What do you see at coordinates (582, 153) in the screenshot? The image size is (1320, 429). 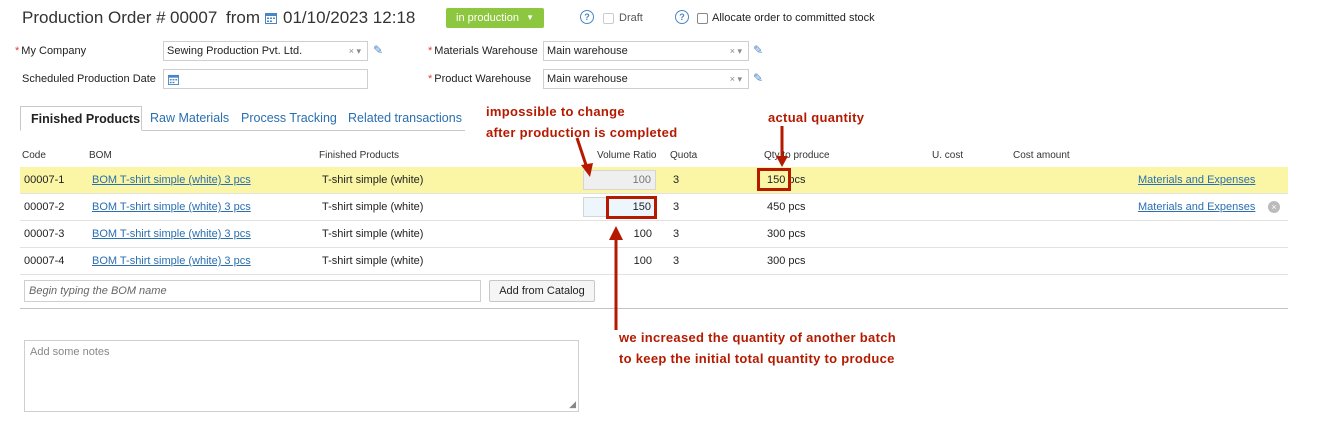 I see `arrow-to-disabled-ratio` at bounding box center [582, 153].